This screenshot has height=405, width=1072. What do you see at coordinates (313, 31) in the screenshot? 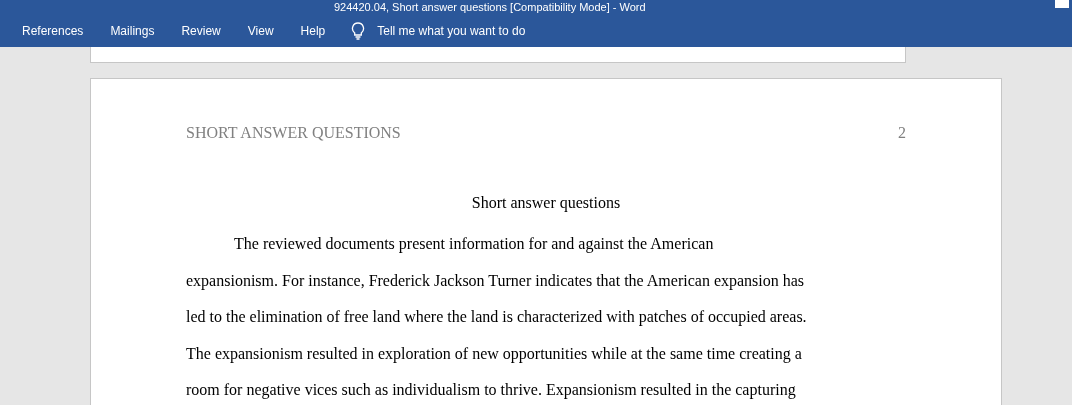
I see `ribbon-tab: Help` at bounding box center [313, 31].